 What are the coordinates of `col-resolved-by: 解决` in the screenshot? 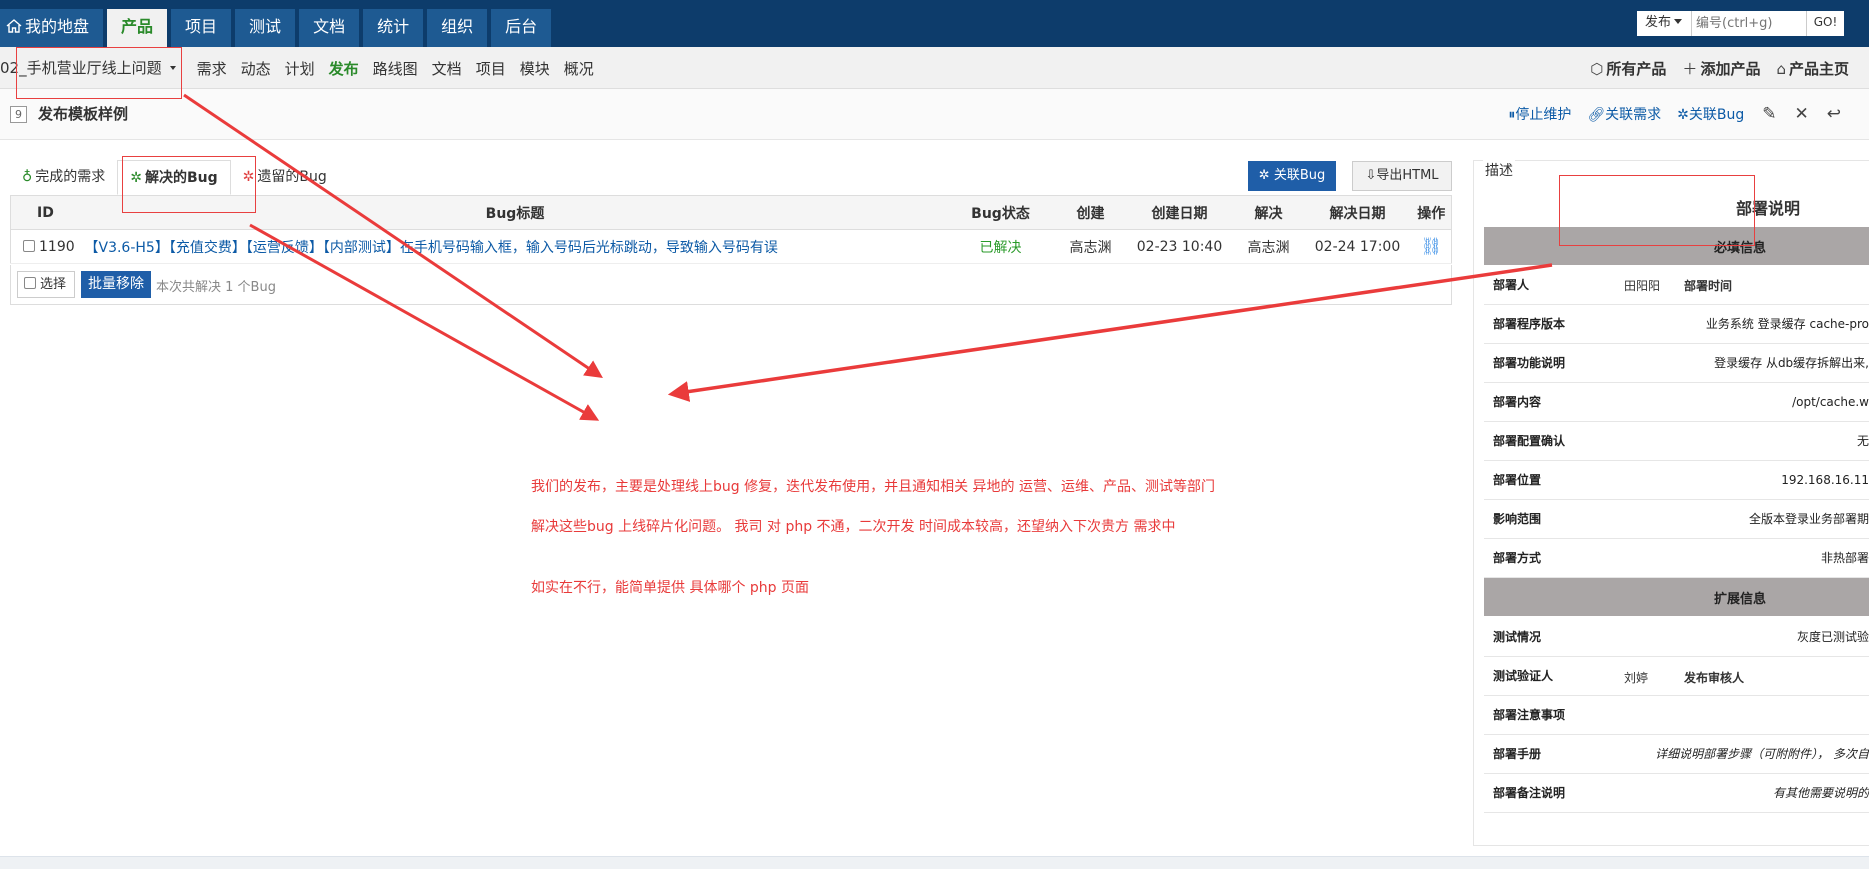 It's located at (1268, 212).